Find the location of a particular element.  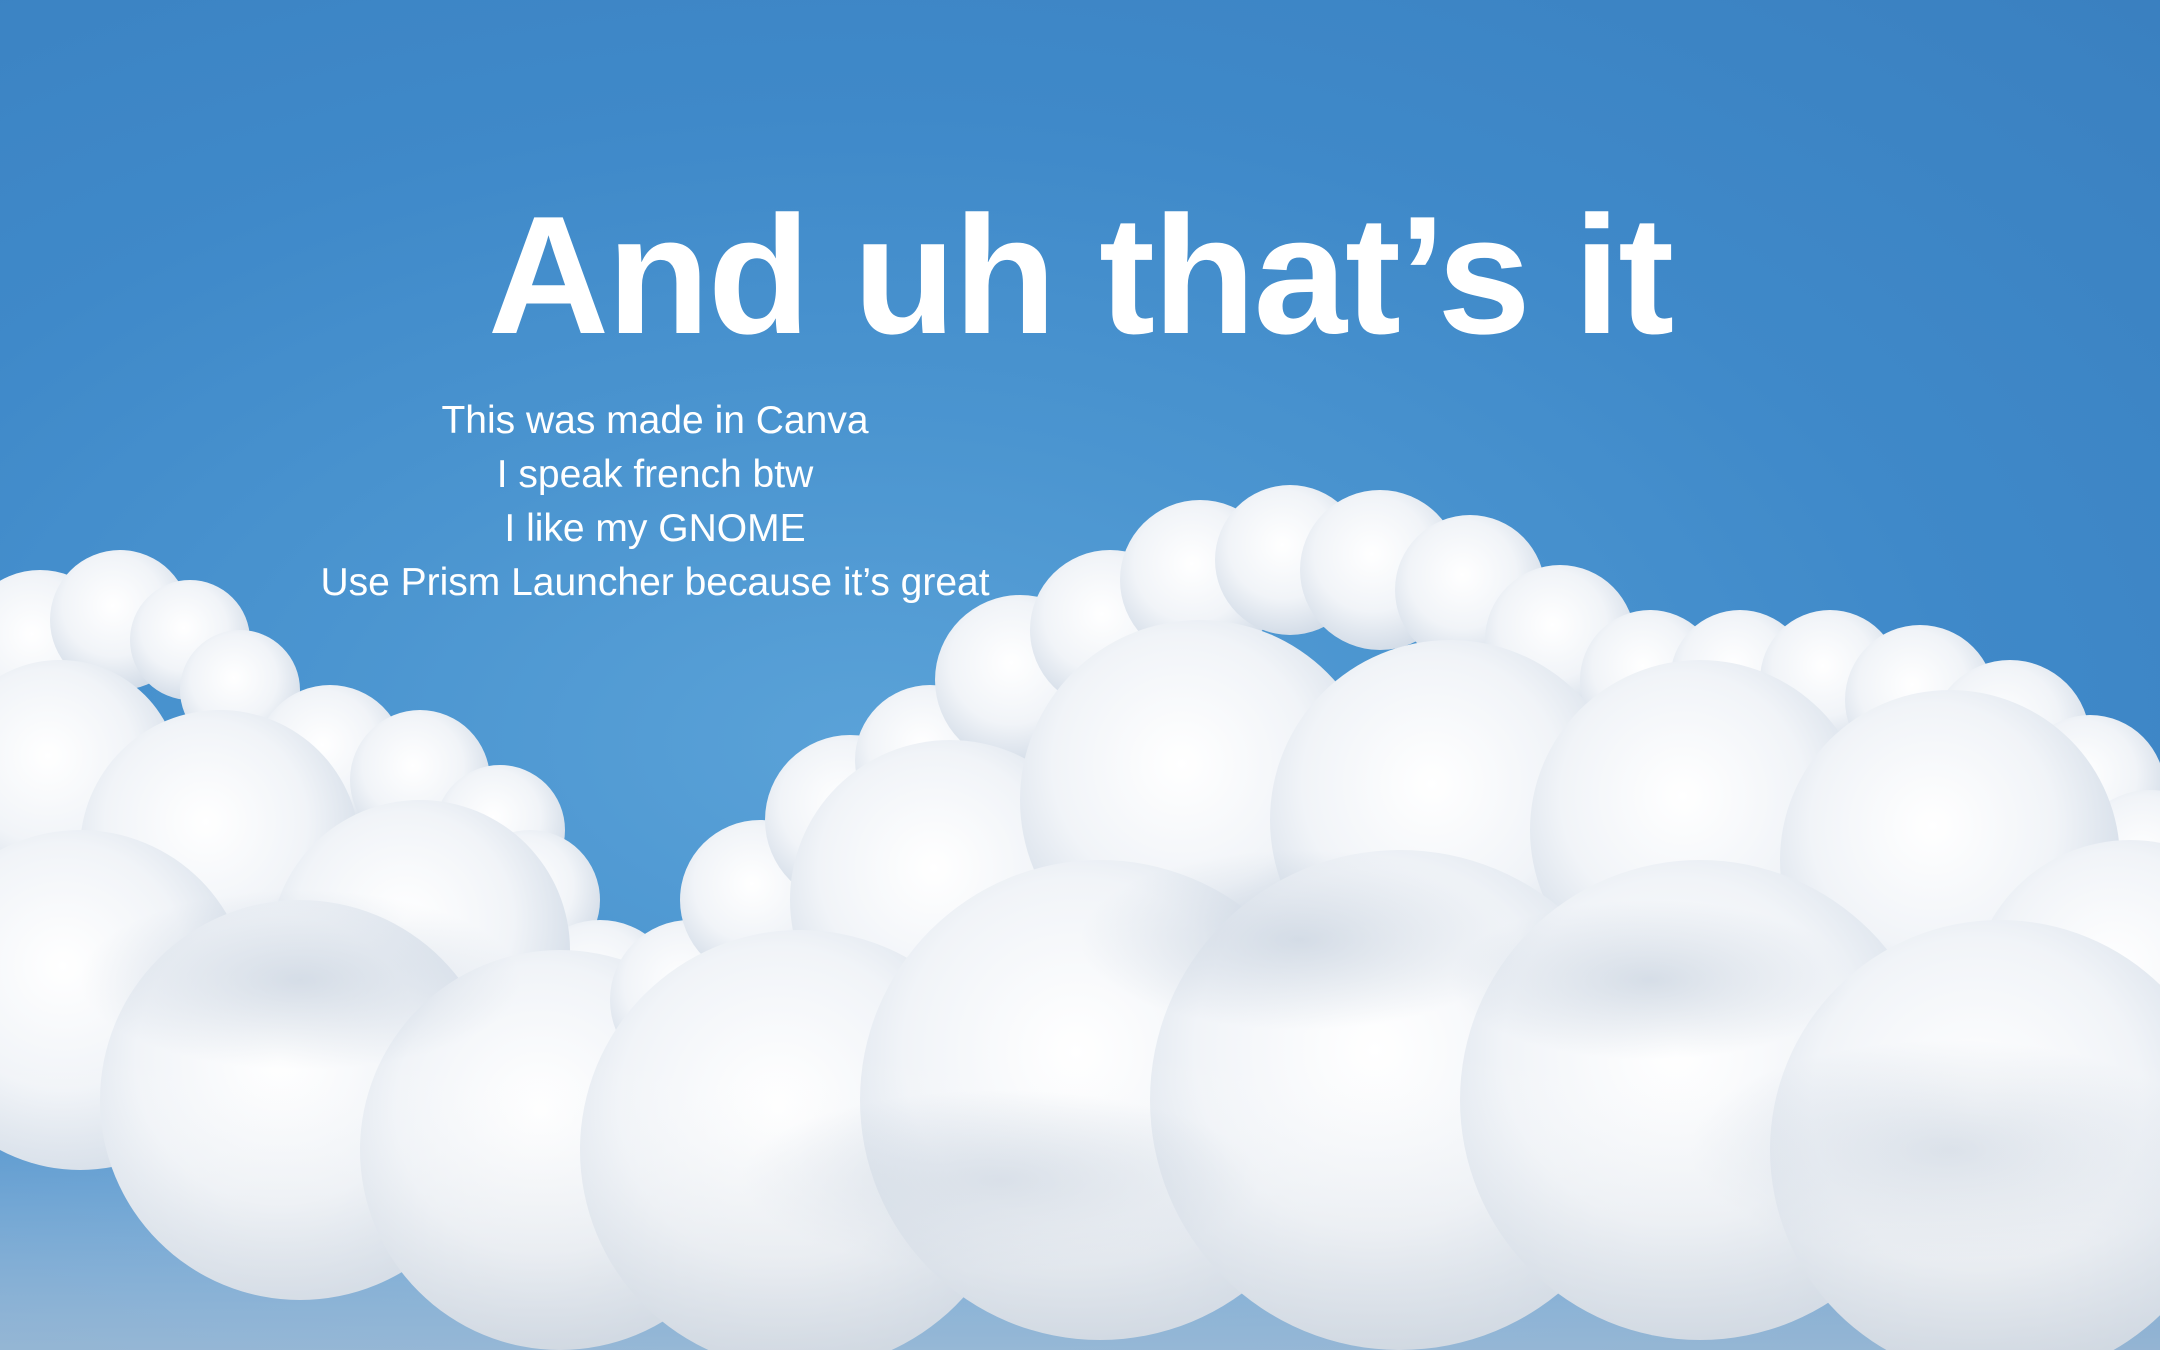

note-line-canva: This was made in Canva is located at coordinates (655, 420).